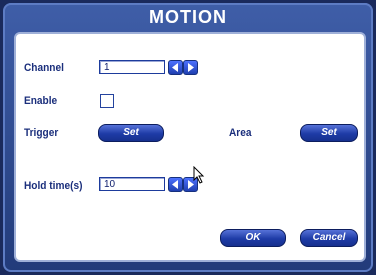  I want to click on channel-prev-button, so click(175, 67).